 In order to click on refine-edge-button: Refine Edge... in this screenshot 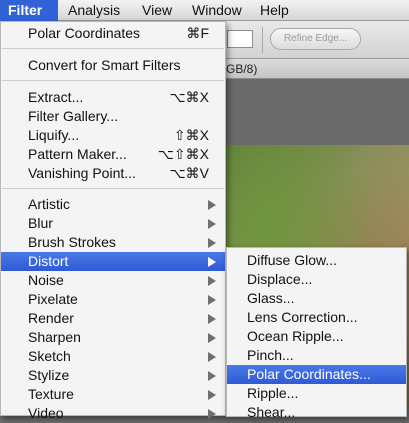, I will do `click(315, 39)`.